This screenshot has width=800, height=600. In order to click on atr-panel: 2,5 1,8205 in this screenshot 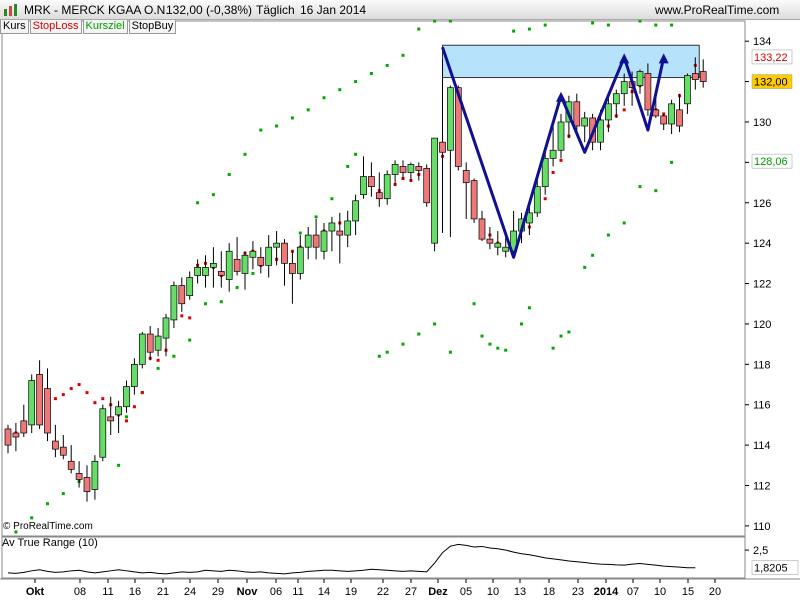, I will do `click(400, 557)`.